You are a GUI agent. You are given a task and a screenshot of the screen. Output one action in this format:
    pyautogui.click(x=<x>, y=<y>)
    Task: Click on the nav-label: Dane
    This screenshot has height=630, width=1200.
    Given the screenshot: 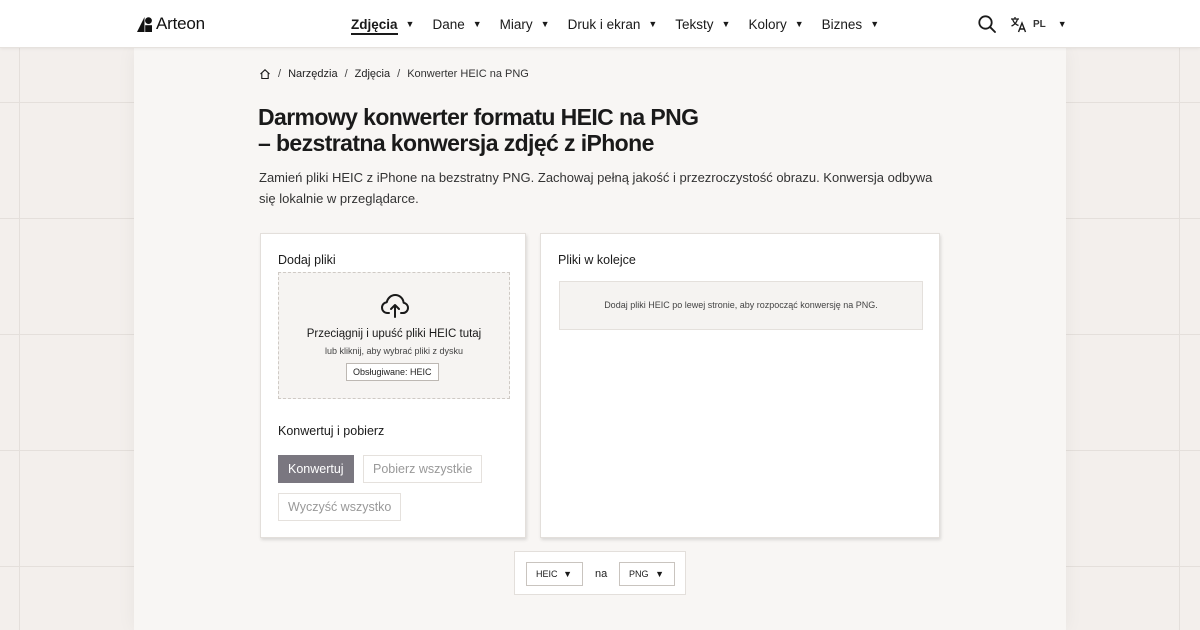 What is the action you would take?
    pyautogui.click(x=448, y=24)
    